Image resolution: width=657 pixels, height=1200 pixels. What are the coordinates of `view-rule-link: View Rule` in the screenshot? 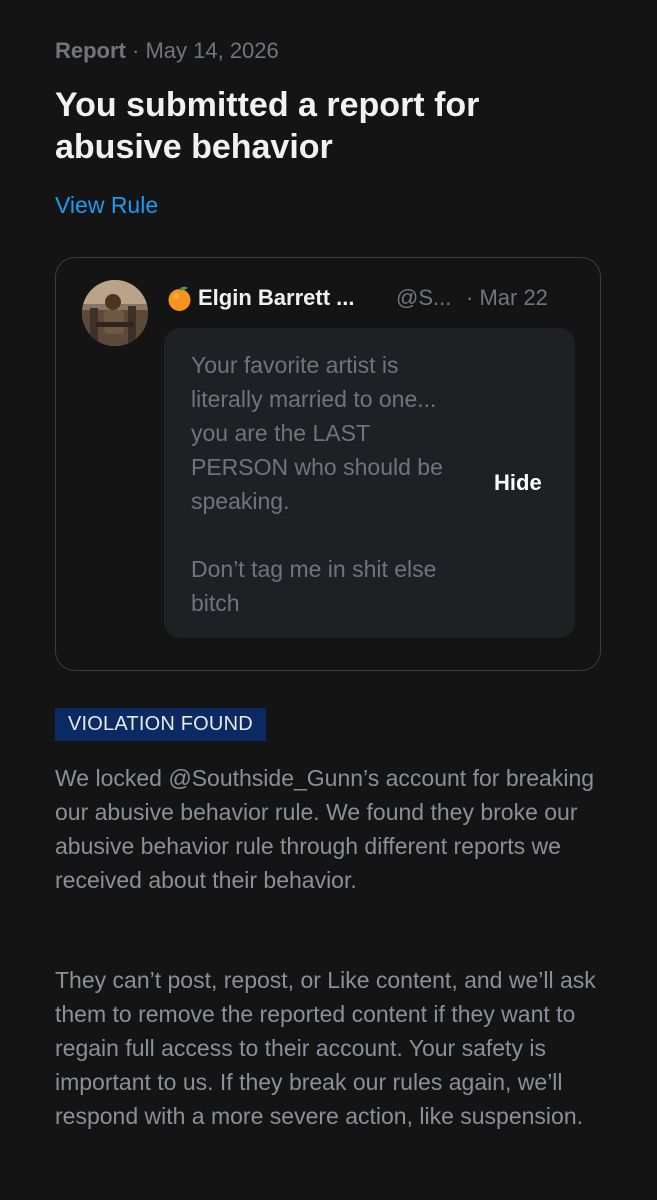 It's located at (106, 205).